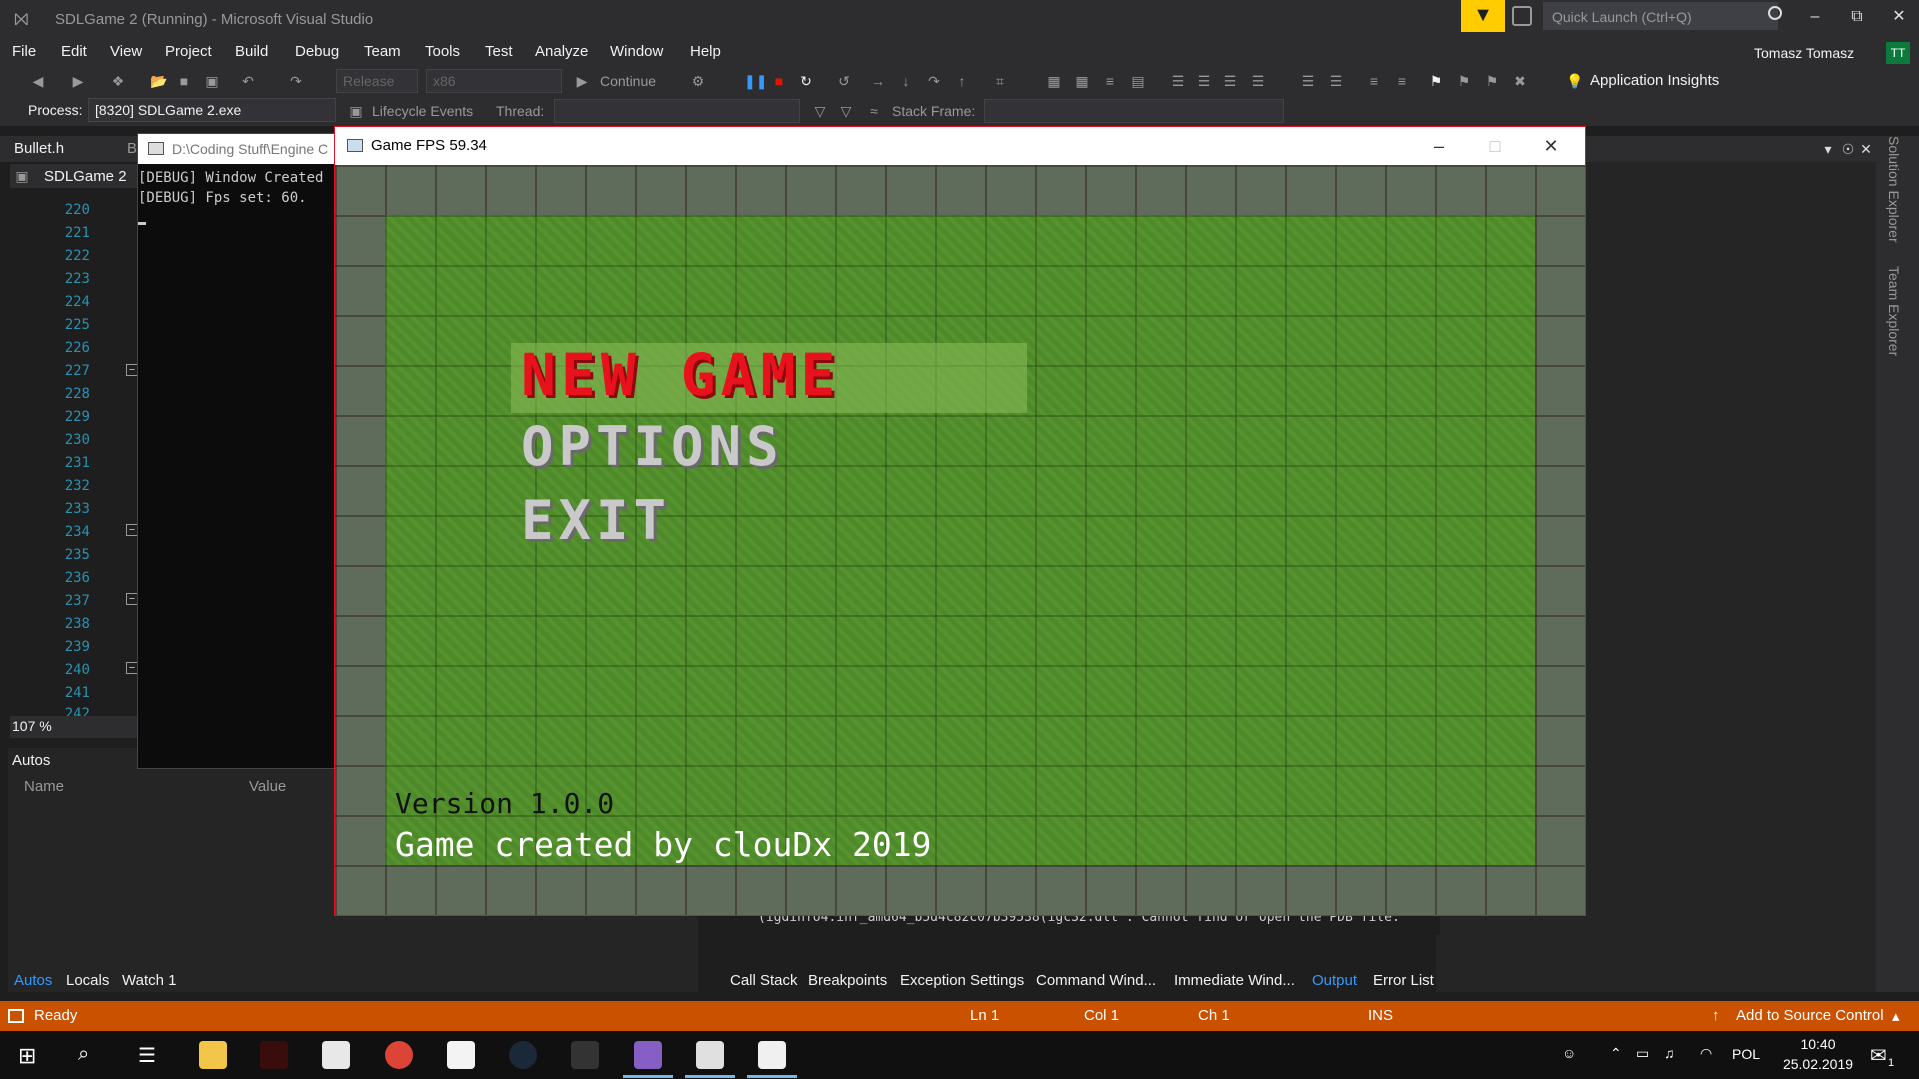 The height and width of the screenshot is (1079, 1919). Describe the element at coordinates (118, 81) in the screenshot. I see `new-project-icon: ❖` at that location.